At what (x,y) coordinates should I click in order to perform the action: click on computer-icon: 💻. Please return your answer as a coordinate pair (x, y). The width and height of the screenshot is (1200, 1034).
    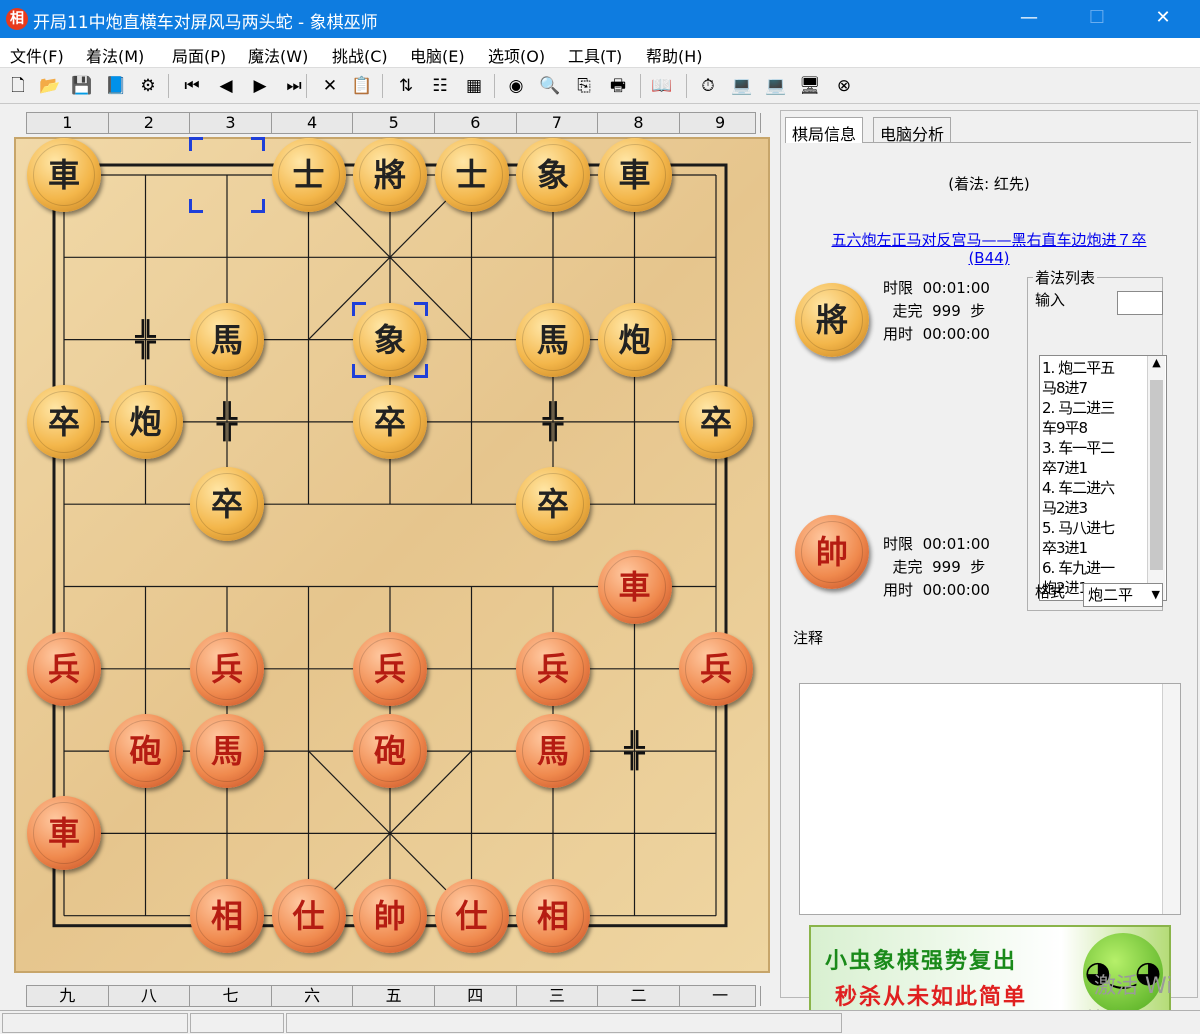
    Looking at the image, I should click on (742, 86).